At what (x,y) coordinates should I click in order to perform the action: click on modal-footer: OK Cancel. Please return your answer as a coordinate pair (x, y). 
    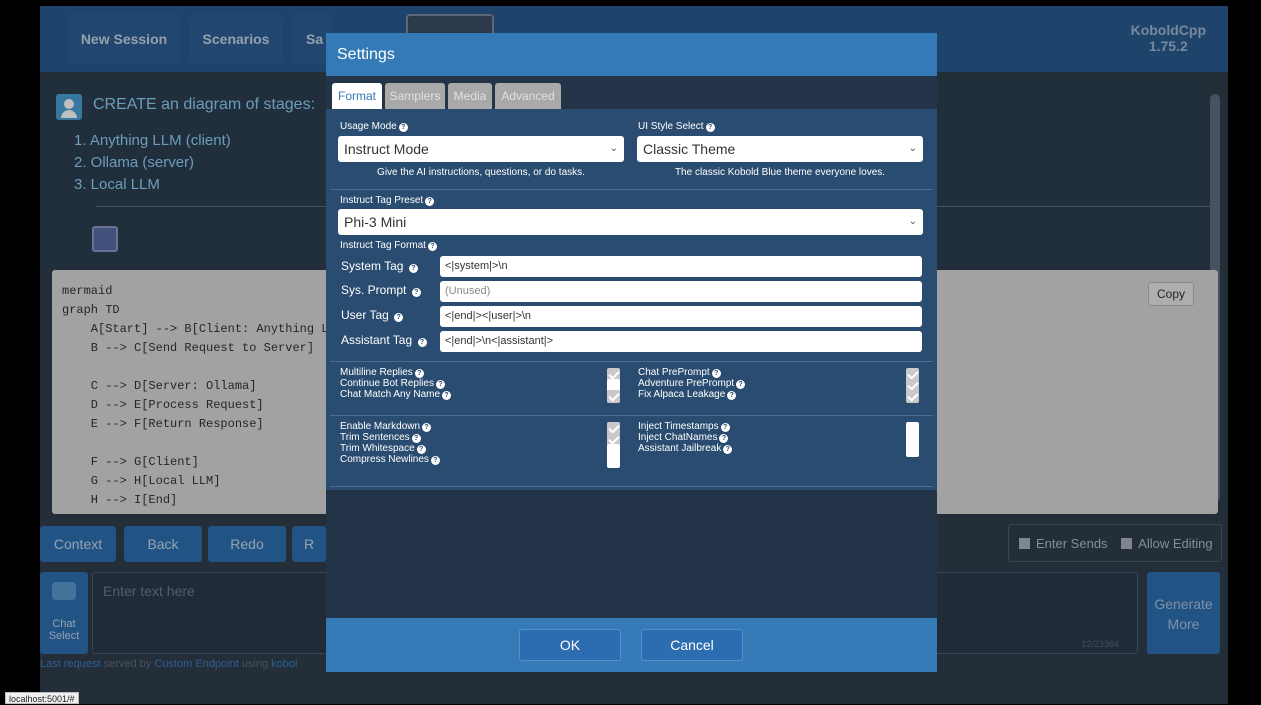
    Looking at the image, I should click on (631, 645).